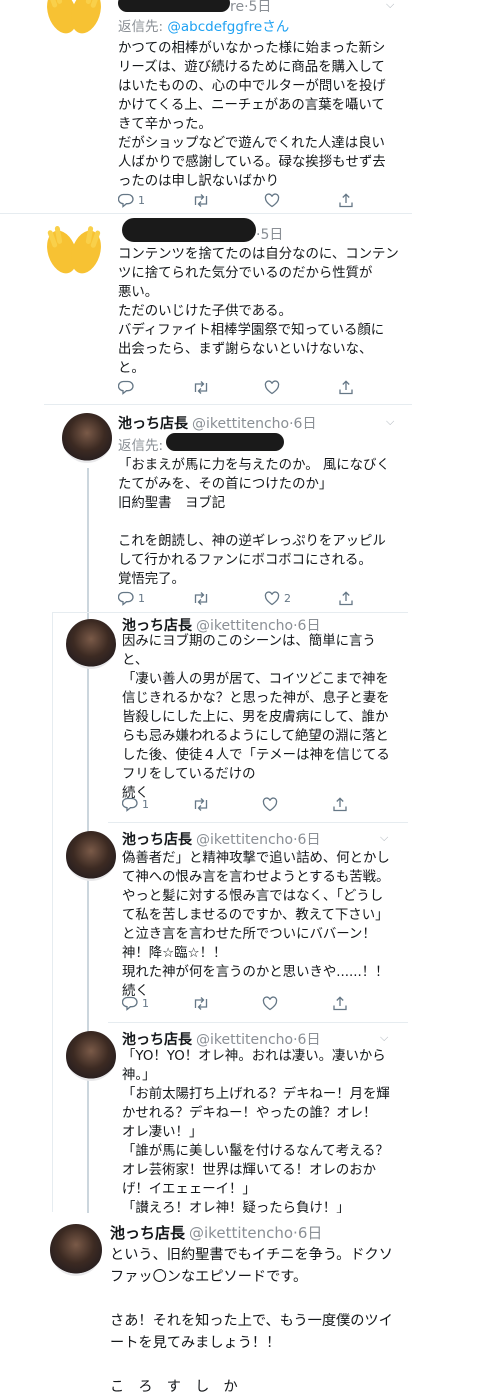 This screenshot has width=480, height=1398. I want to click on like-count: 2, so click(287, 598).